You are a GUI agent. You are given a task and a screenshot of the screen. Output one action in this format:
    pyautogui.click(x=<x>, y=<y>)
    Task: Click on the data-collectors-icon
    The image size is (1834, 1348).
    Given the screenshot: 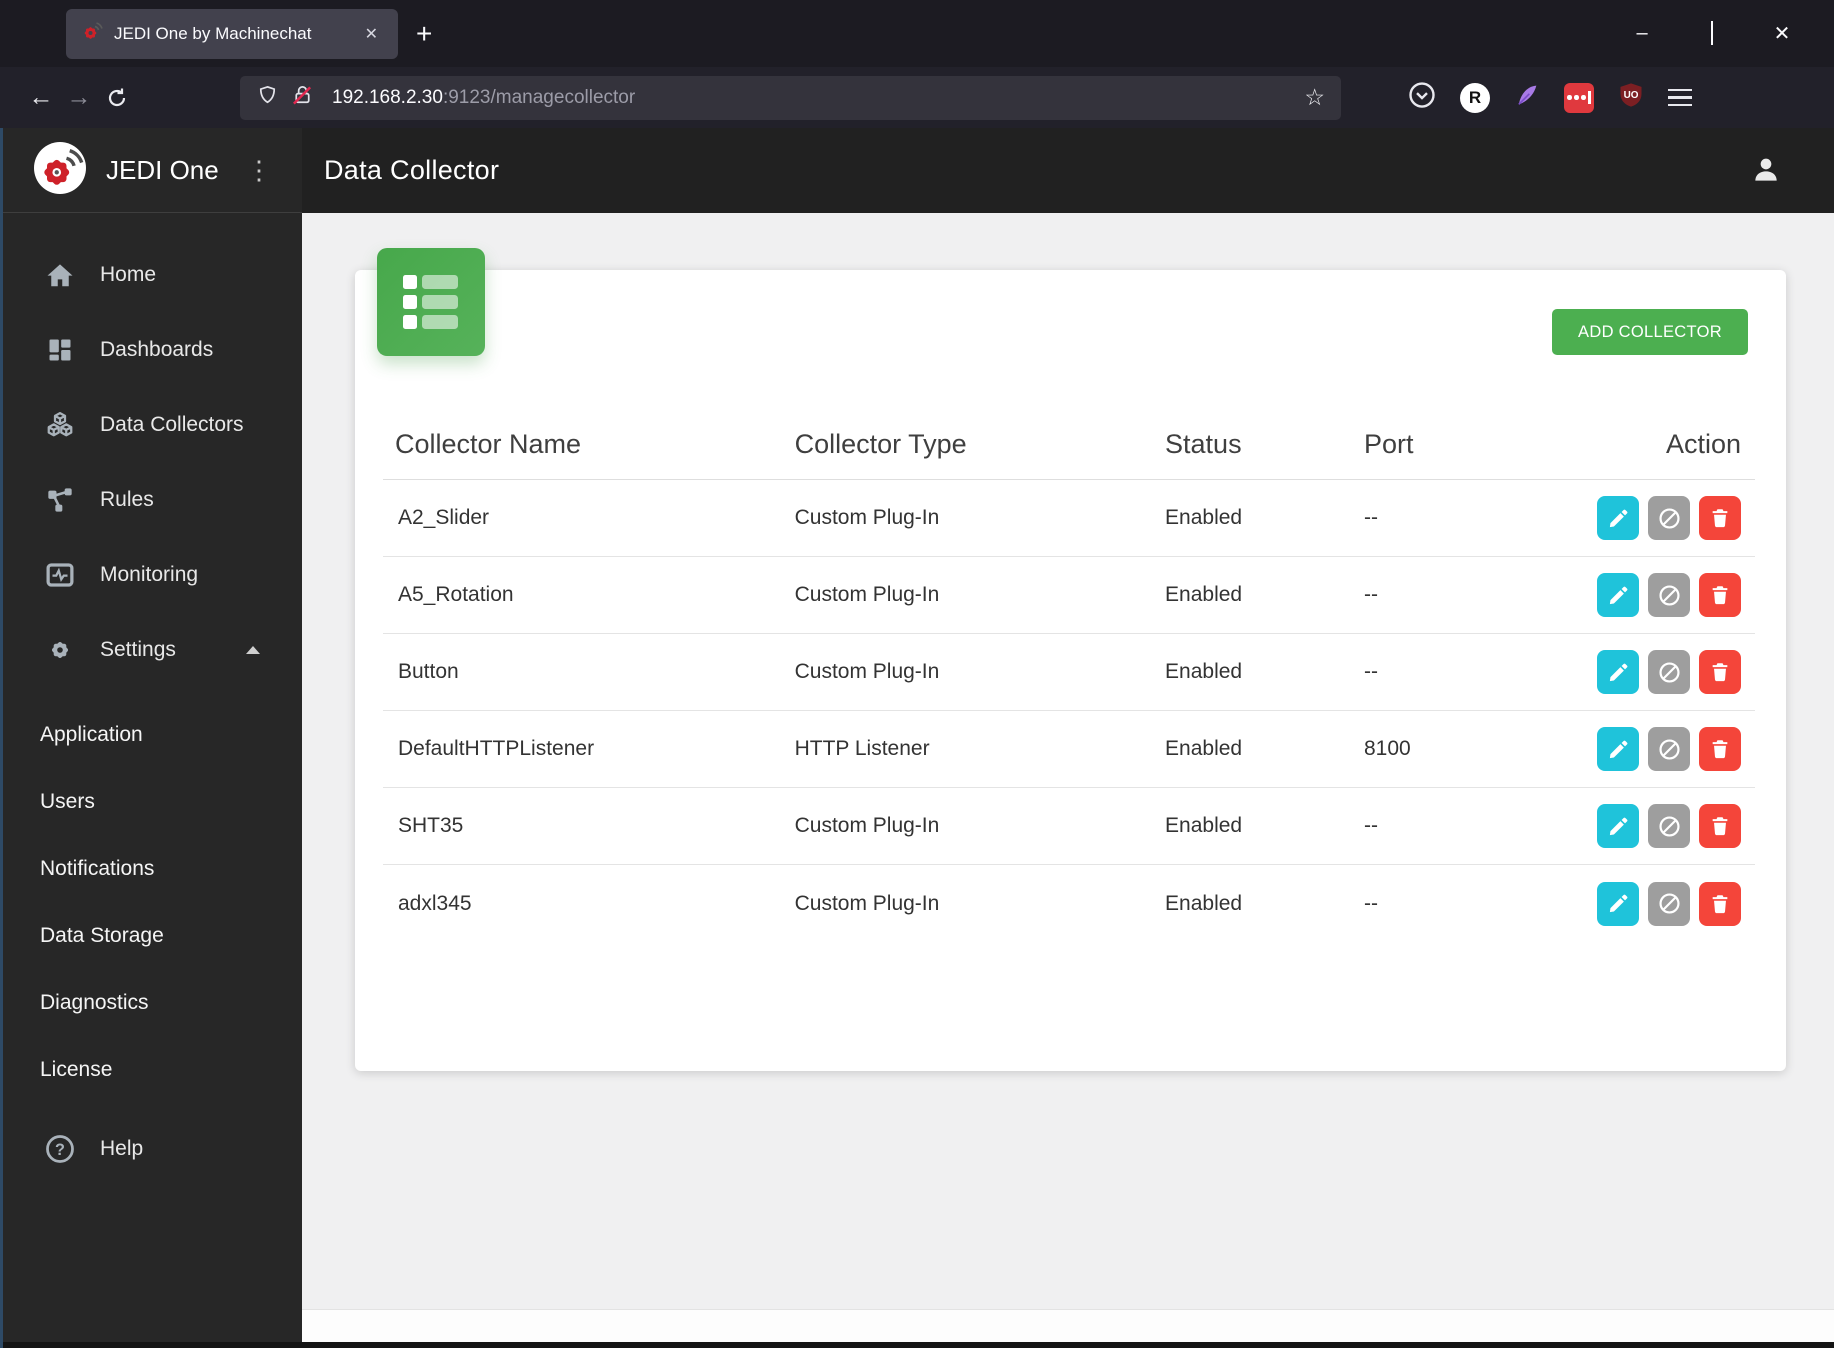 What is the action you would take?
    pyautogui.click(x=60, y=425)
    